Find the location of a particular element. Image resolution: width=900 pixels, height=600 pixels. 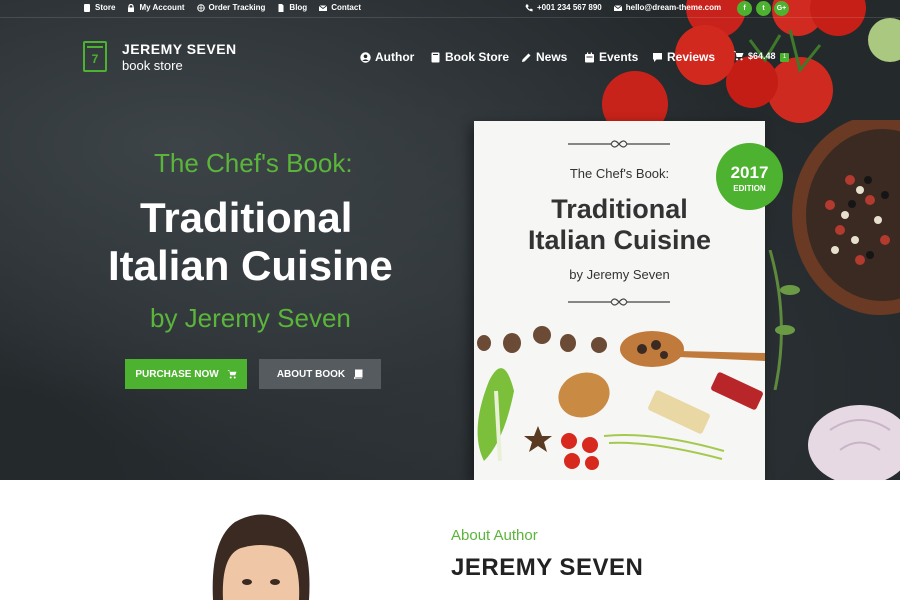

logo-book-icon: 7 is located at coordinates (95, 56).